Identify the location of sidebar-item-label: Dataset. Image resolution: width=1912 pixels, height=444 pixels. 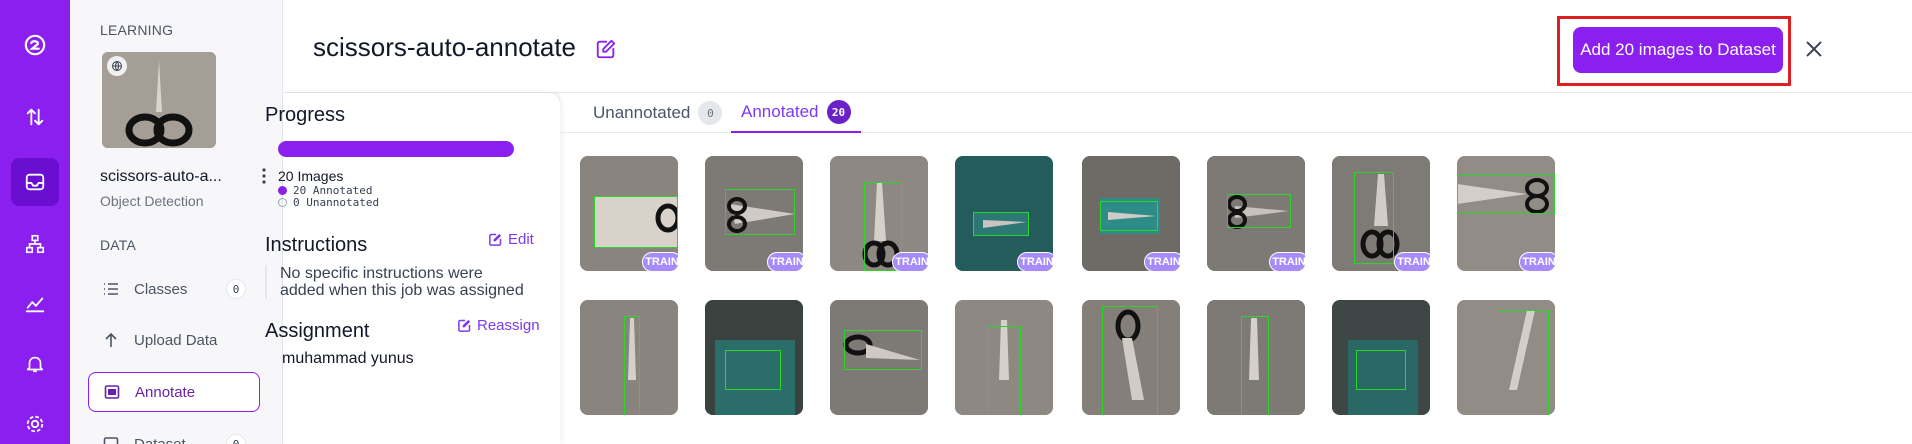
(160, 439).